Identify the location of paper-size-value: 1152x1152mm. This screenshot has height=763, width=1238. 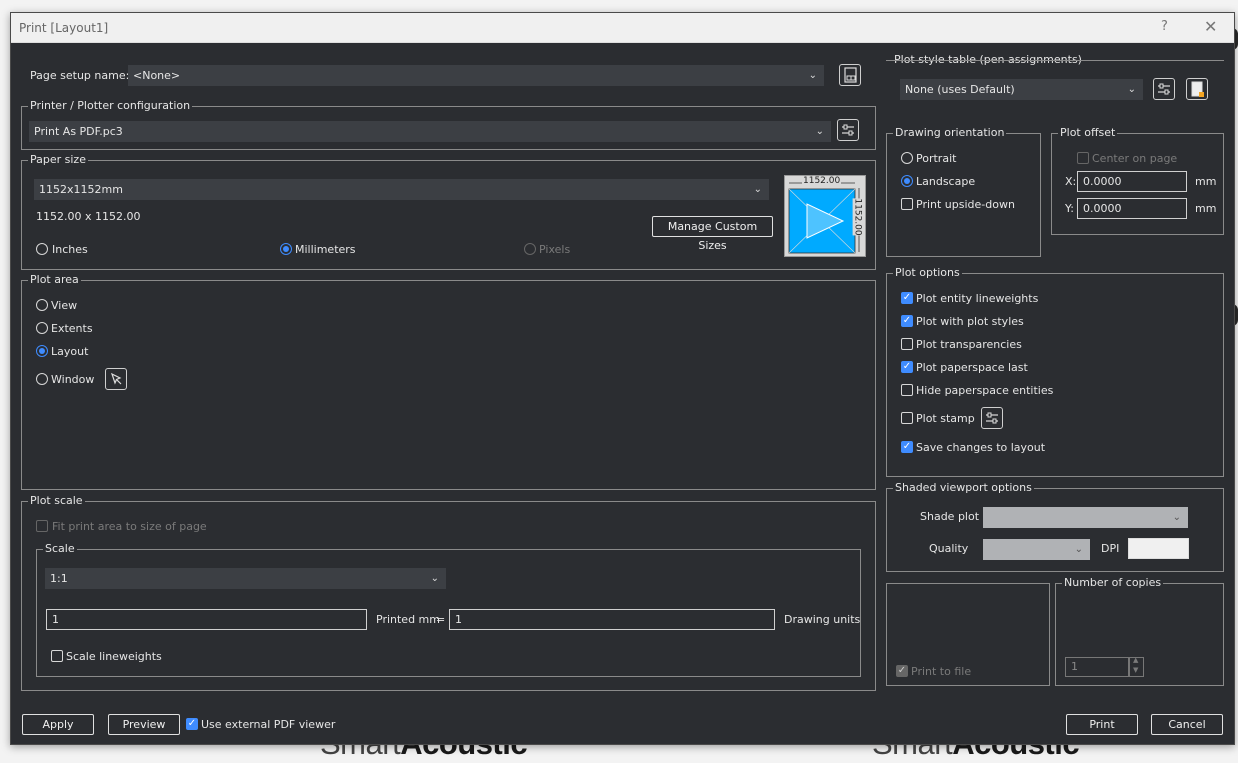
(81, 189).